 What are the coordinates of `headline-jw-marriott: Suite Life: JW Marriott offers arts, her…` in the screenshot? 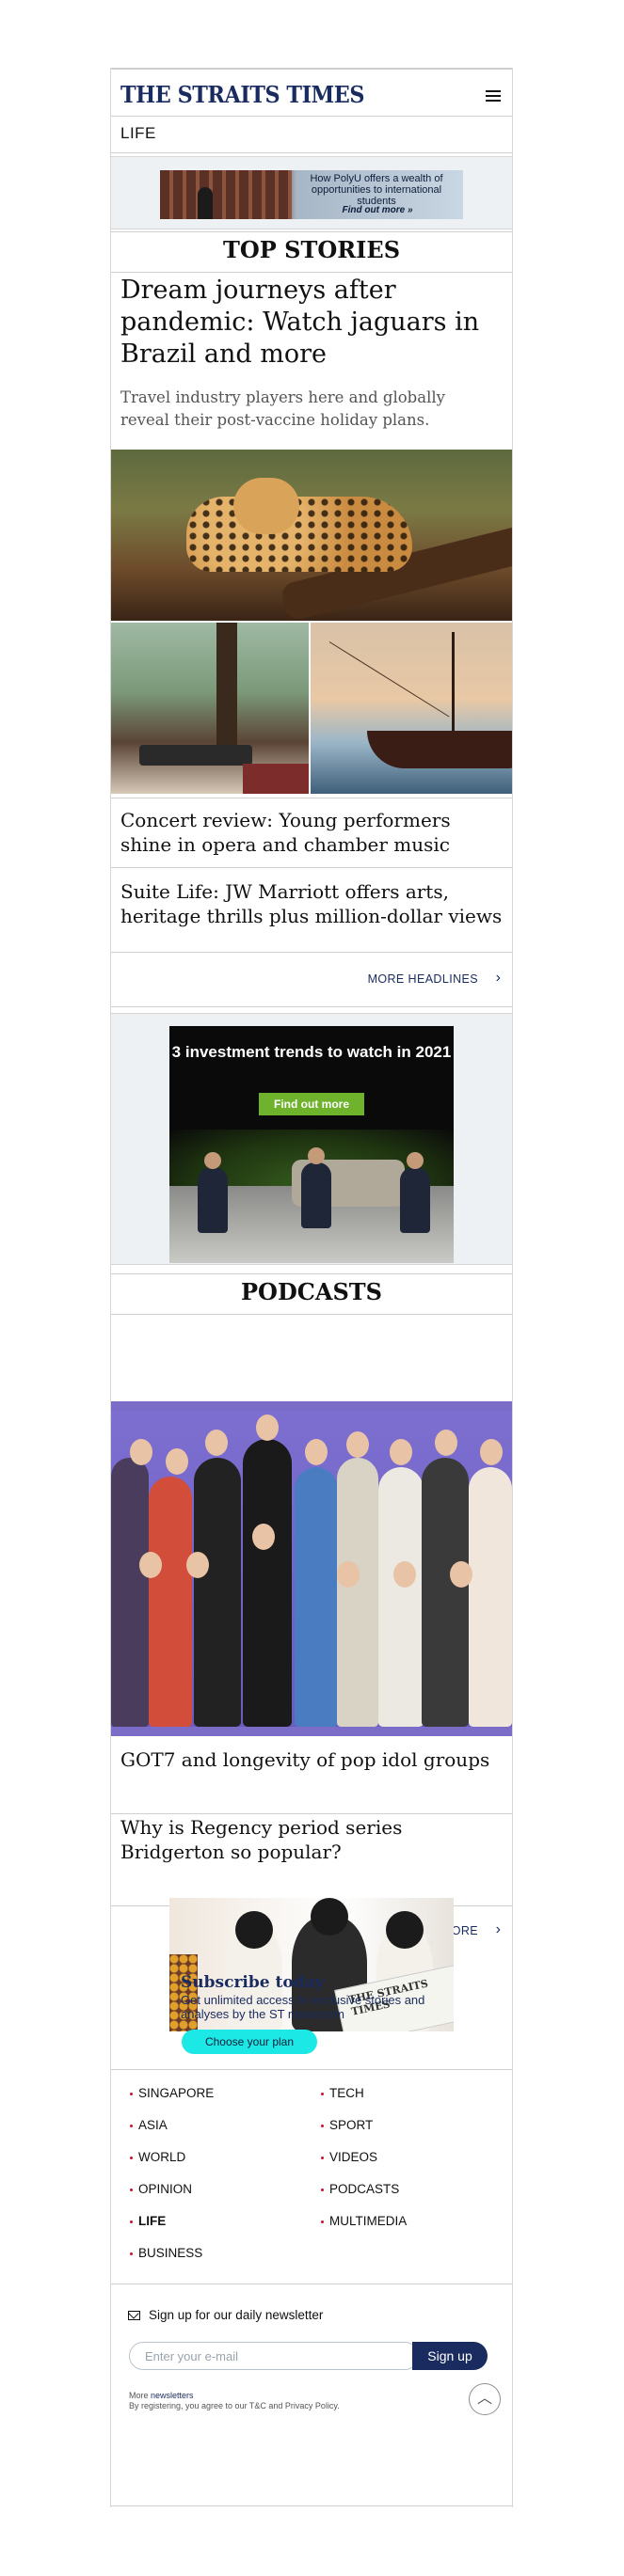 It's located at (313, 903).